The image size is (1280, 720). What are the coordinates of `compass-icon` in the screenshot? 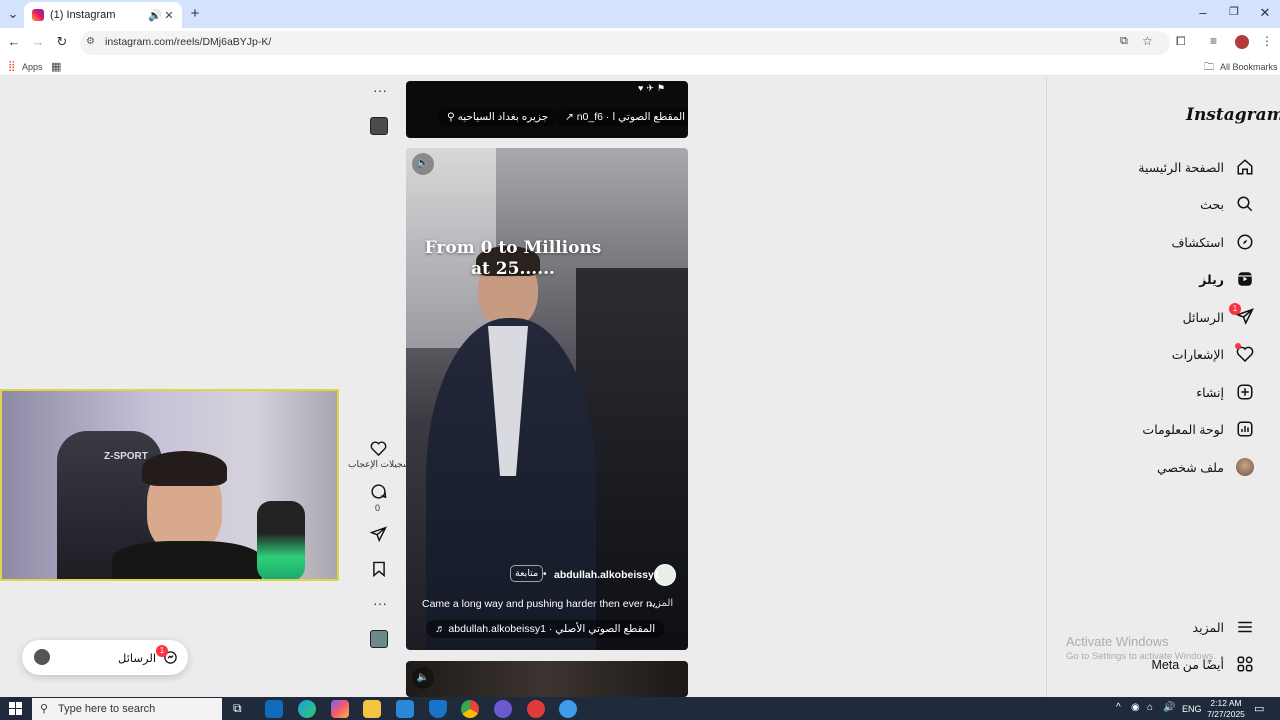 It's located at (1245, 242).